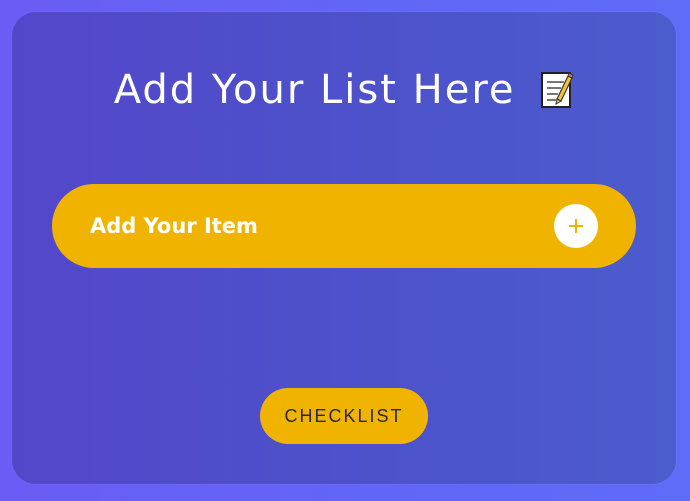 The image size is (690, 501). Describe the element at coordinates (557, 90) in the screenshot. I see `memo-icon` at that location.